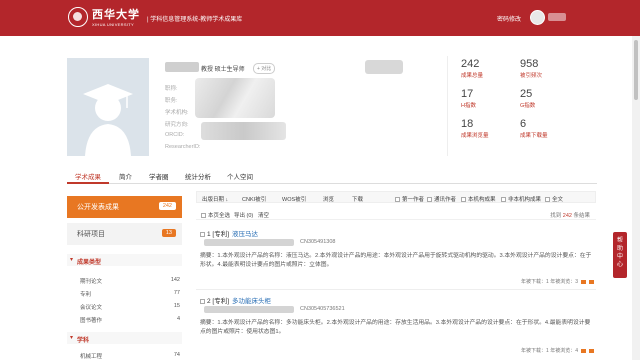 The width and height of the screenshot is (640, 360). Describe the element at coordinates (550, 128) in the screenshot. I see `stat-downloads: 6 成果下载量` at that location.